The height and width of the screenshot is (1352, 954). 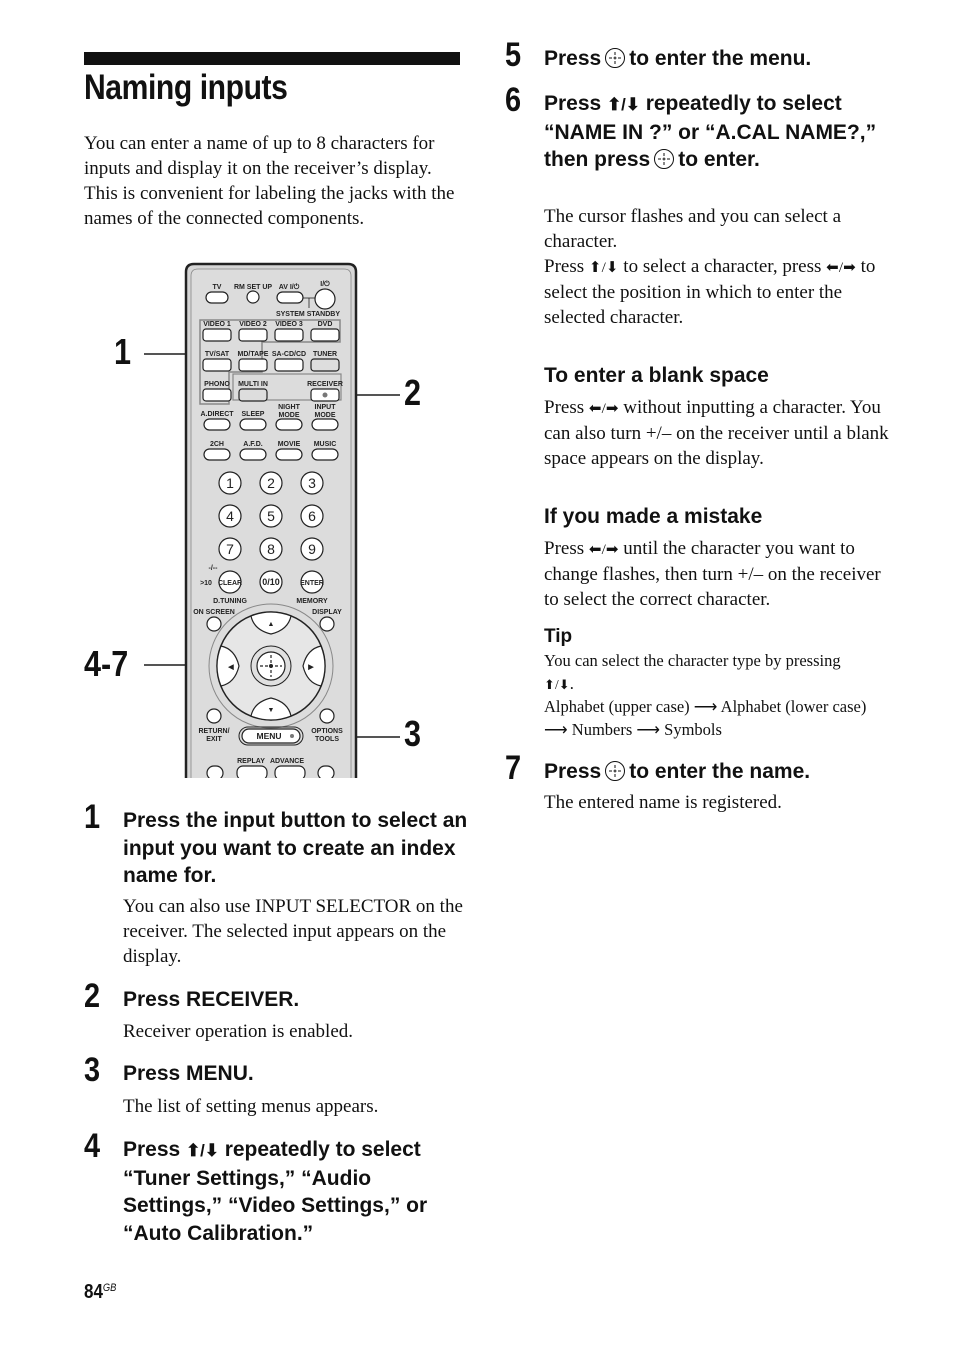 I want to click on svg-text: 7, so click(x=230, y=549).